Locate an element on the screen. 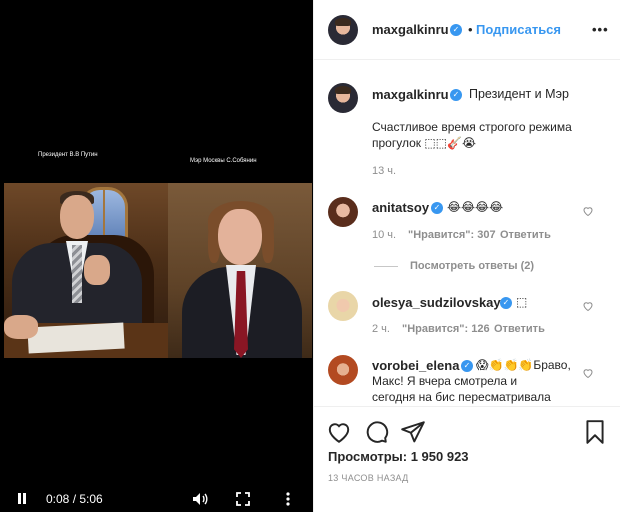 The height and width of the screenshot is (512, 620). comment-likes: "Нравится": 126 is located at coordinates (446, 329).